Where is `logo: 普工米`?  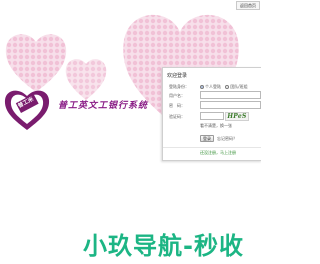 logo: 普工米 is located at coordinates (27, 108).